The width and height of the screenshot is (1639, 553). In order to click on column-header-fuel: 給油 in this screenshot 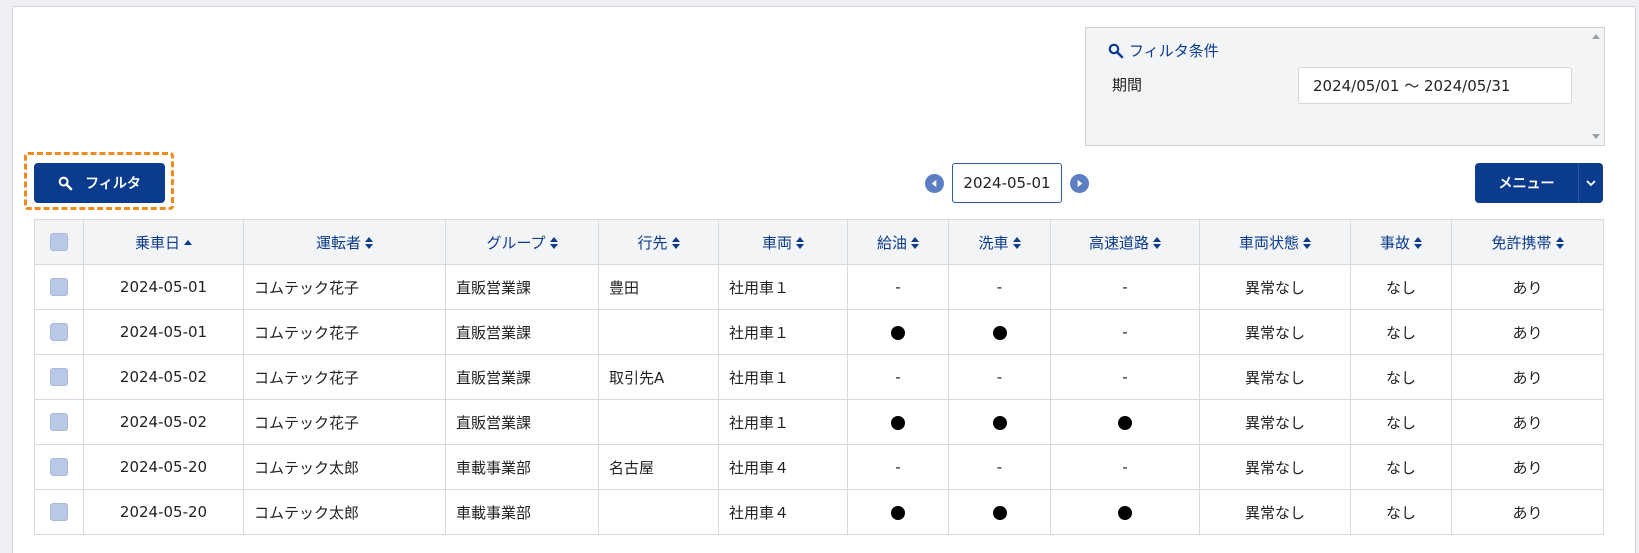, I will do `click(898, 242)`.